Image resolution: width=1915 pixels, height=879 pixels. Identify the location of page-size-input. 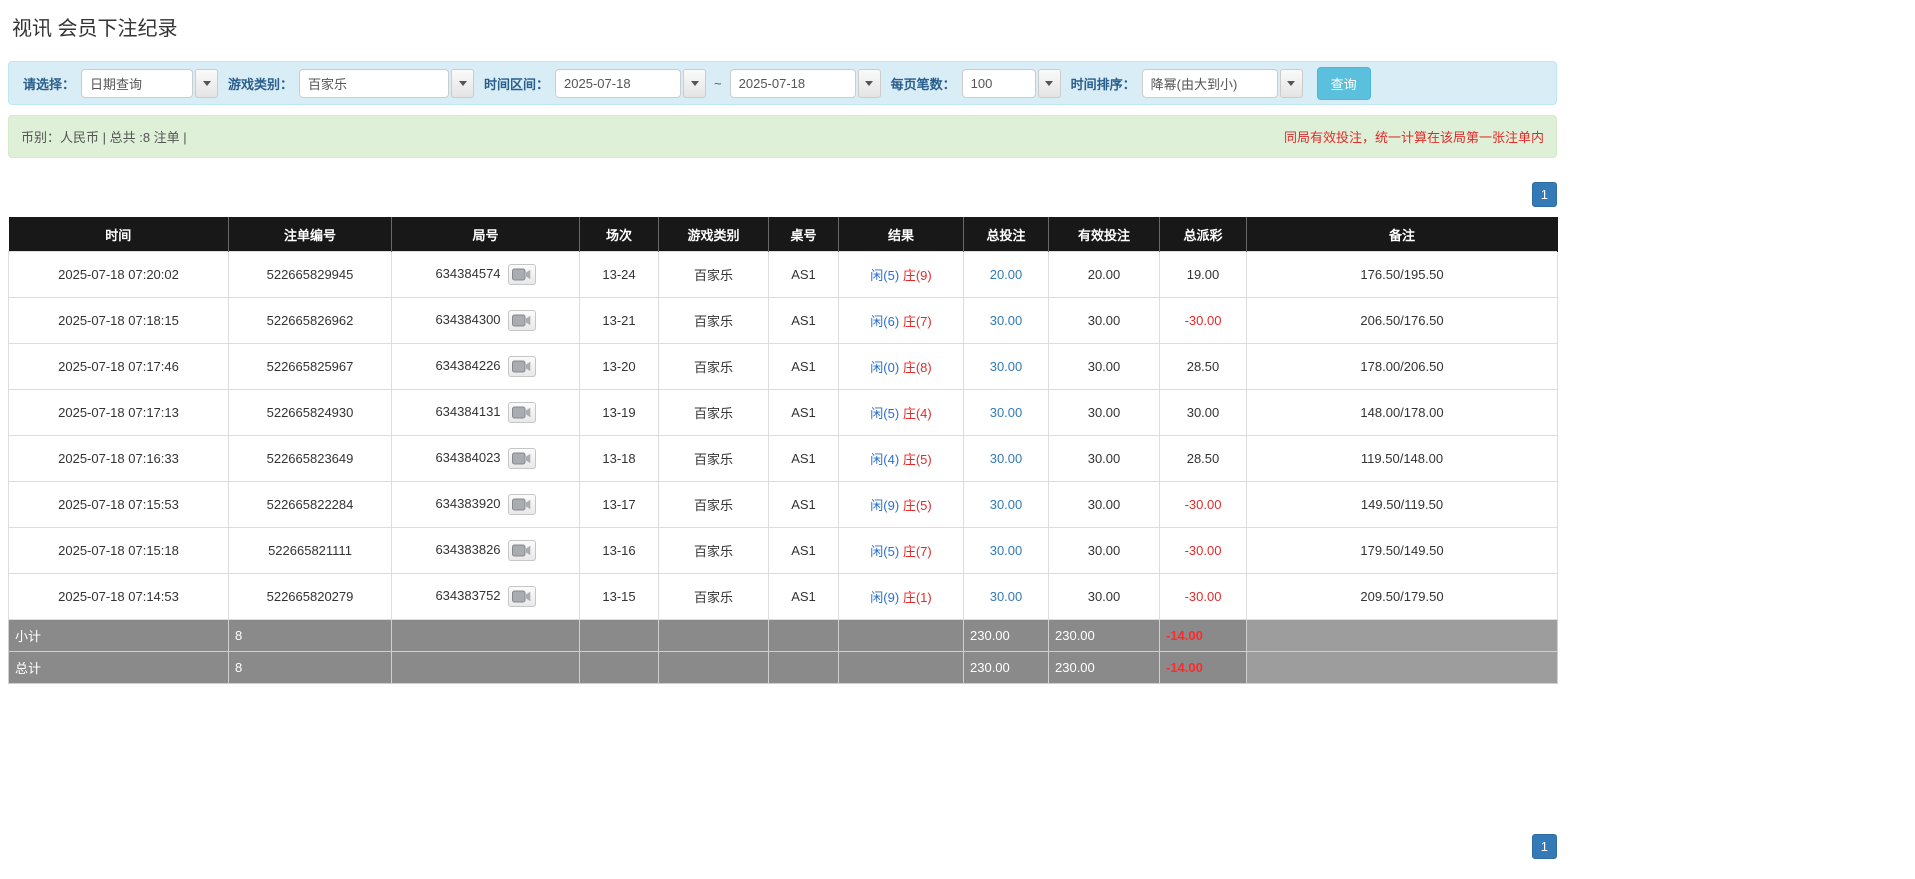
(998, 83).